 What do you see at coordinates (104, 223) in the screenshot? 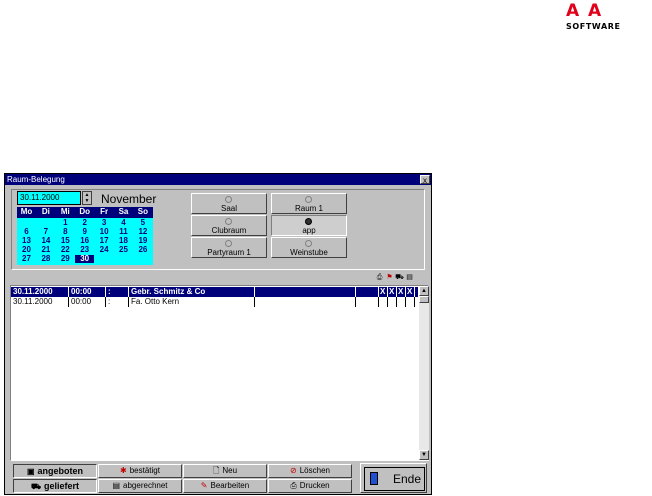
I see `calendar-day: 3` at bounding box center [104, 223].